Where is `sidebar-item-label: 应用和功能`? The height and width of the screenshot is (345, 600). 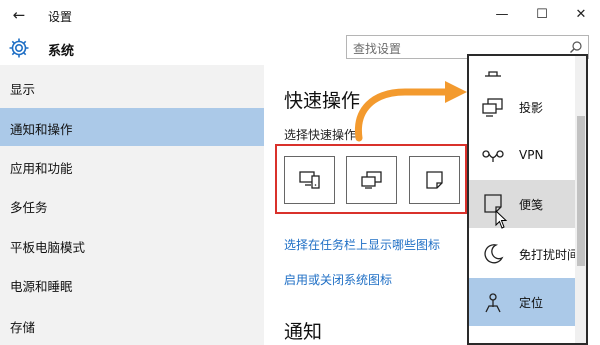 sidebar-item-label: 应用和功能 is located at coordinates (41, 168).